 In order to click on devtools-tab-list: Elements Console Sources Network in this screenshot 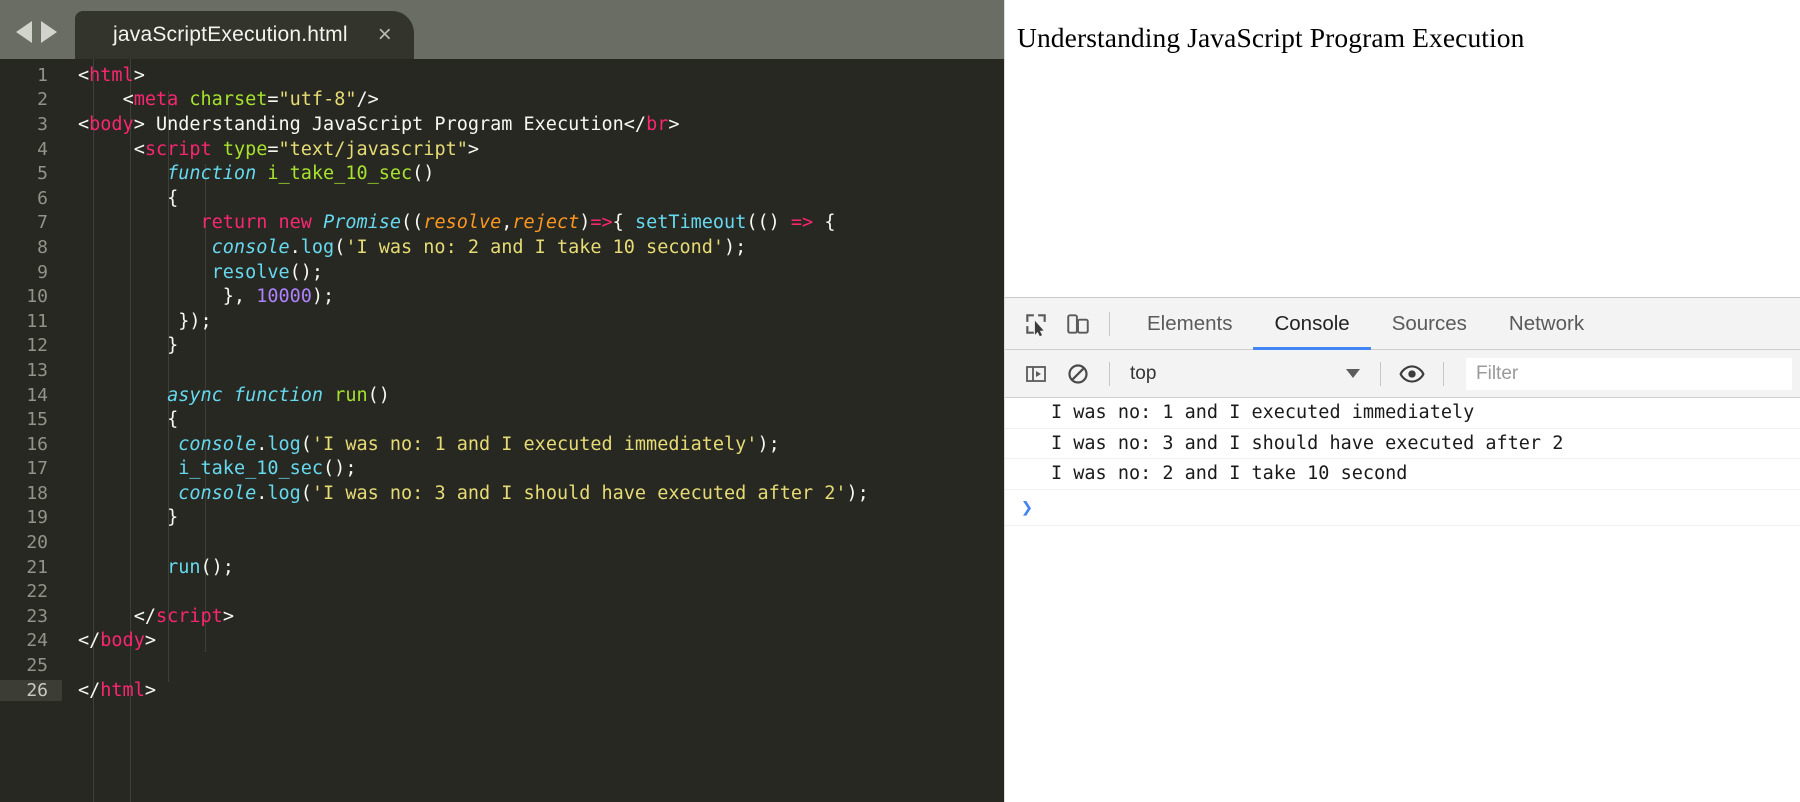, I will do `click(1365, 324)`.